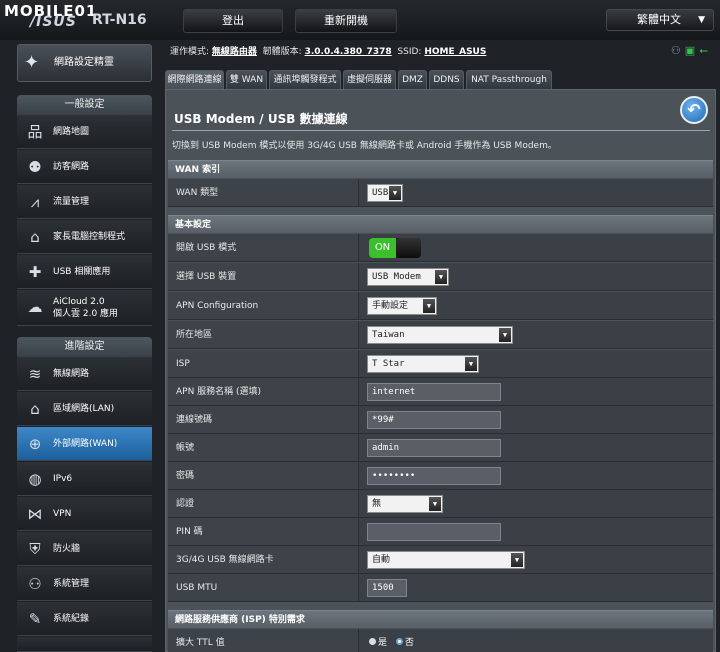 The height and width of the screenshot is (652, 720). Describe the element at coordinates (183, 364) in the screenshot. I see `isp-label: ISP` at that location.